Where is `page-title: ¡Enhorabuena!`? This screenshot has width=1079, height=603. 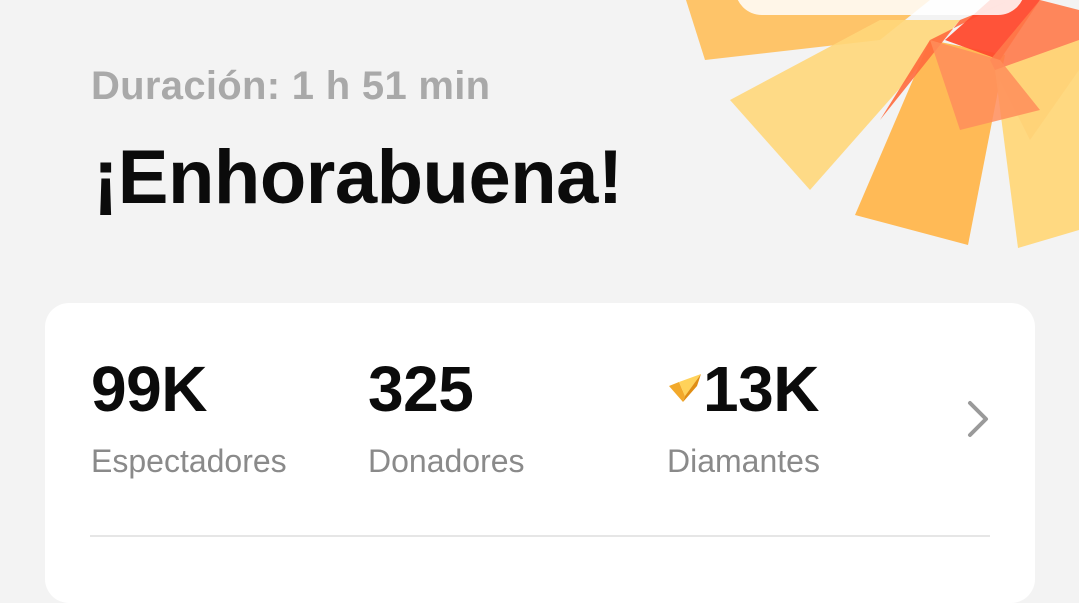 page-title: ¡Enhorabuena! is located at coordinates (358, 177).